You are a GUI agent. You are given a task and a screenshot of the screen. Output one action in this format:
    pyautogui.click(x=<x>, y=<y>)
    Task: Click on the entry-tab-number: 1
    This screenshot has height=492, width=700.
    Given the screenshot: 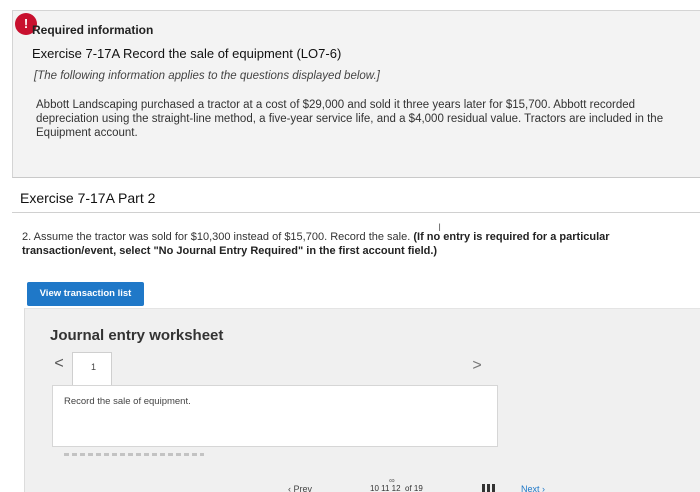 What is the action you would take?
    pyautogui.click(x=94, y=367)
    